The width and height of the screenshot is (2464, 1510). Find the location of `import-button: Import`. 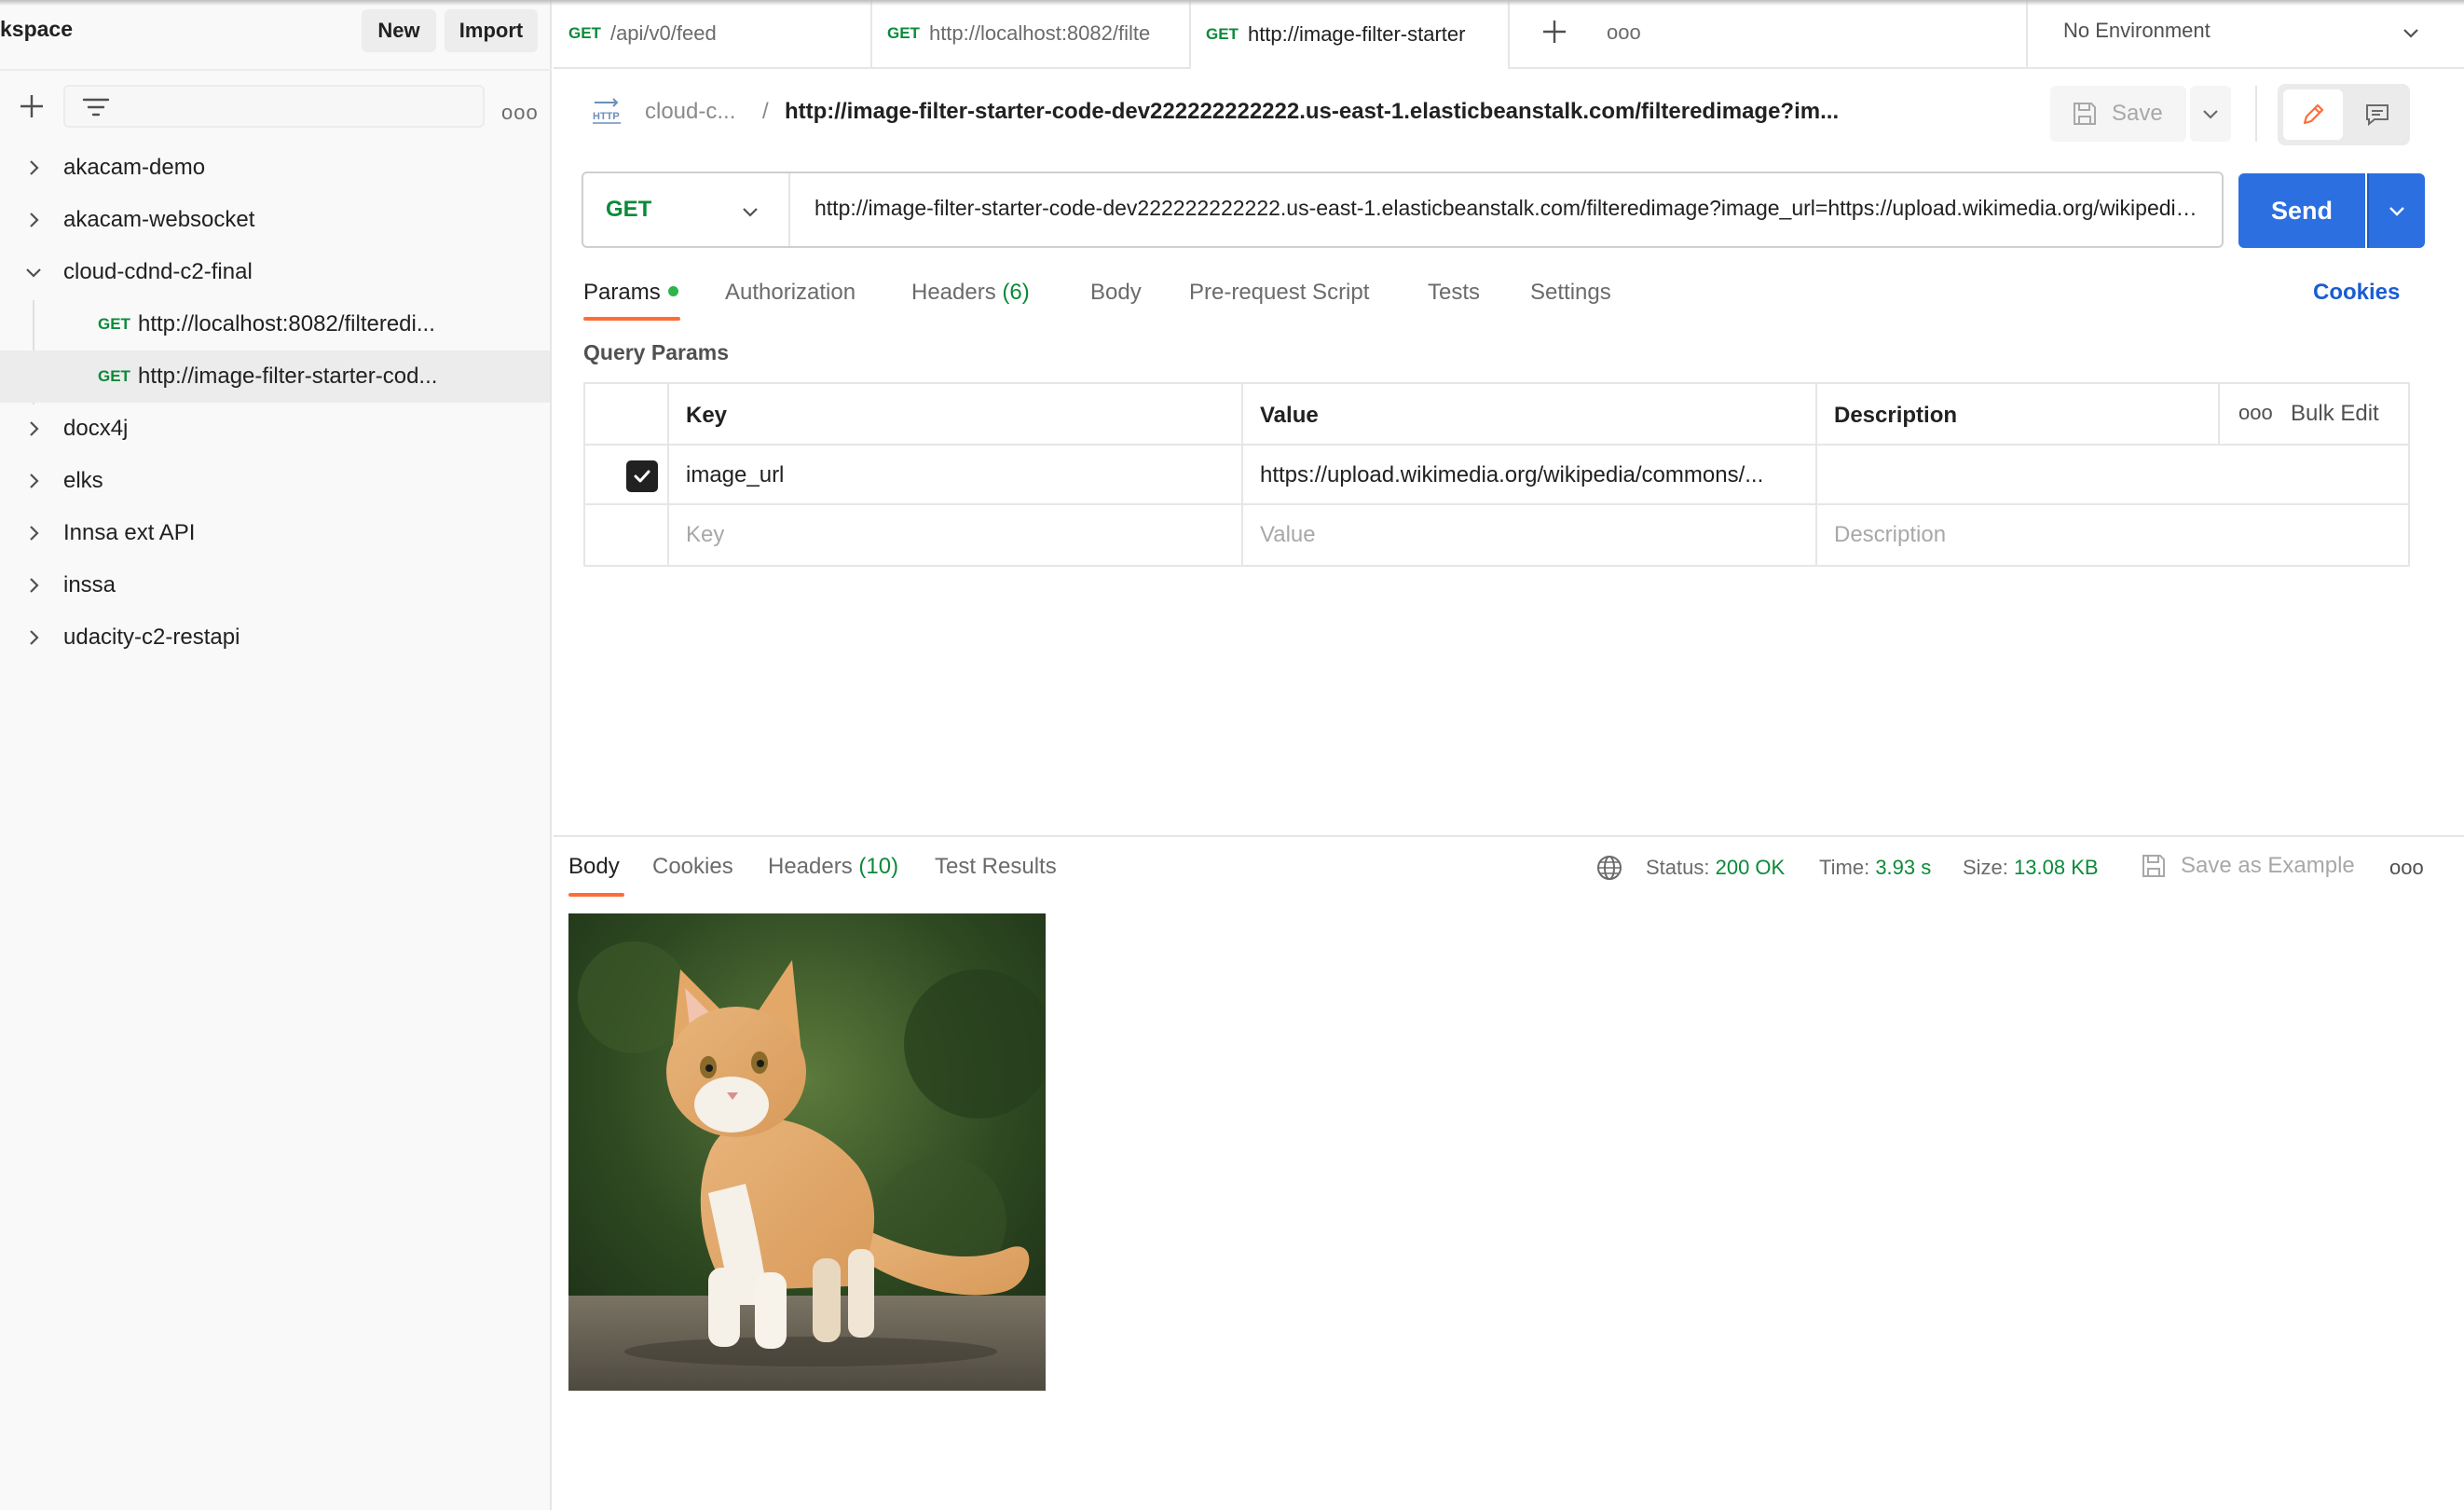

import-button: Import is located at coordinates (491, 31).